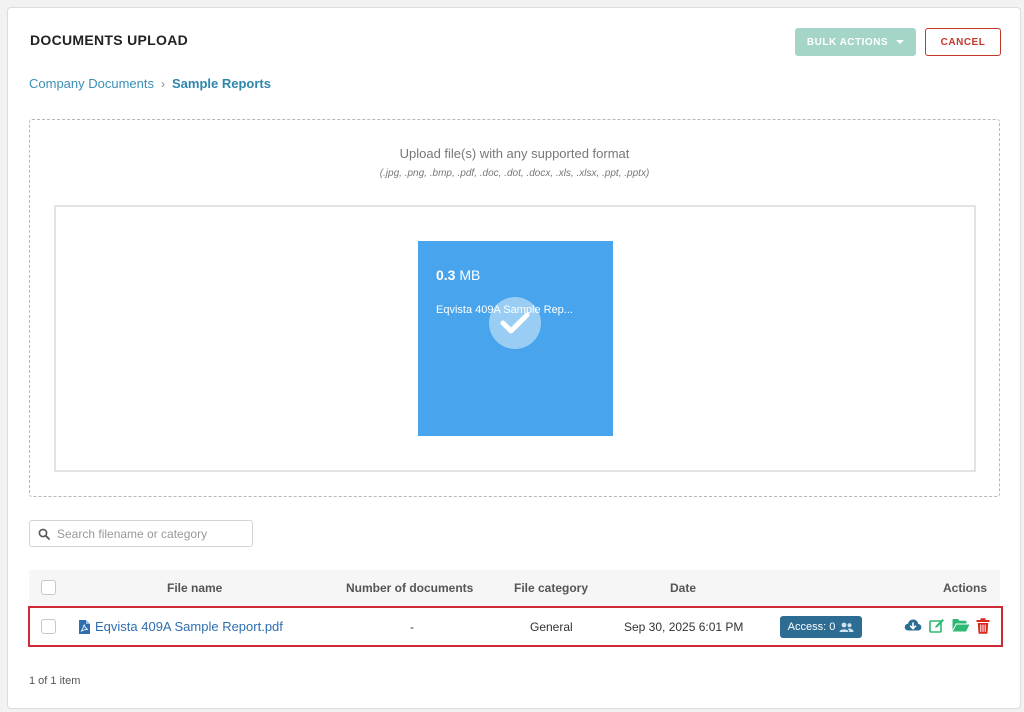  Describe the element at coordinates (961, 625) in the screenshot. I see `folder-open-icon` at that location.